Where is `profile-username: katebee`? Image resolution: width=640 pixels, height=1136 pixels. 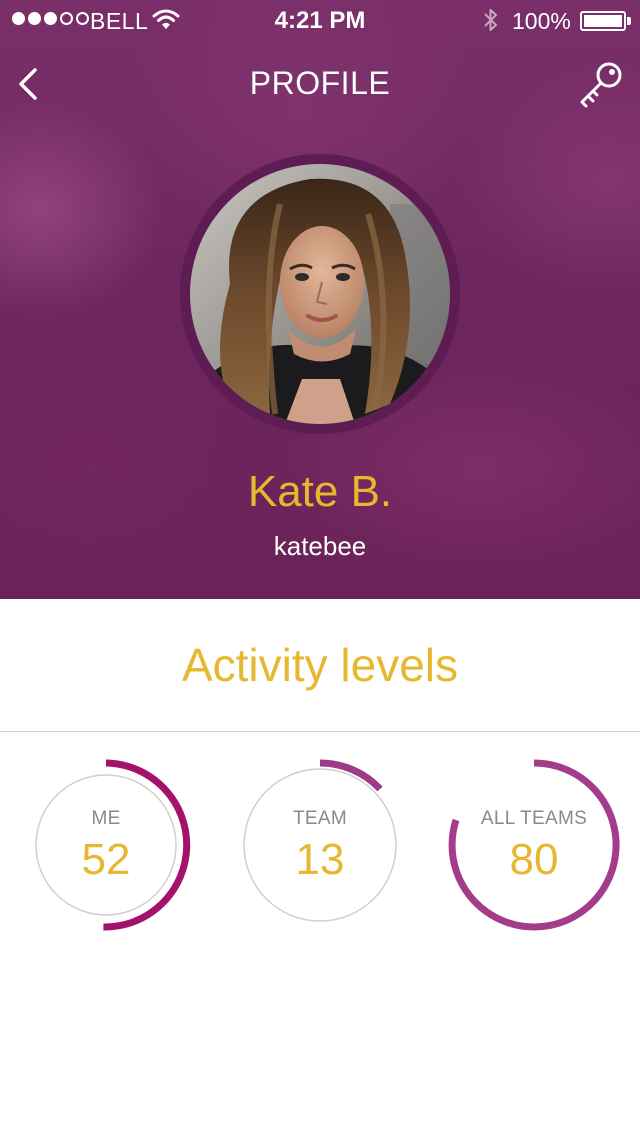 profile-username: katebee is located at coordinates (320, 546).